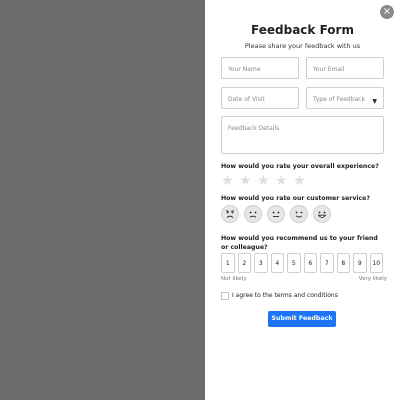 The image size is (400, 400). I want to click on terms-checkbox, so click(225, 296).